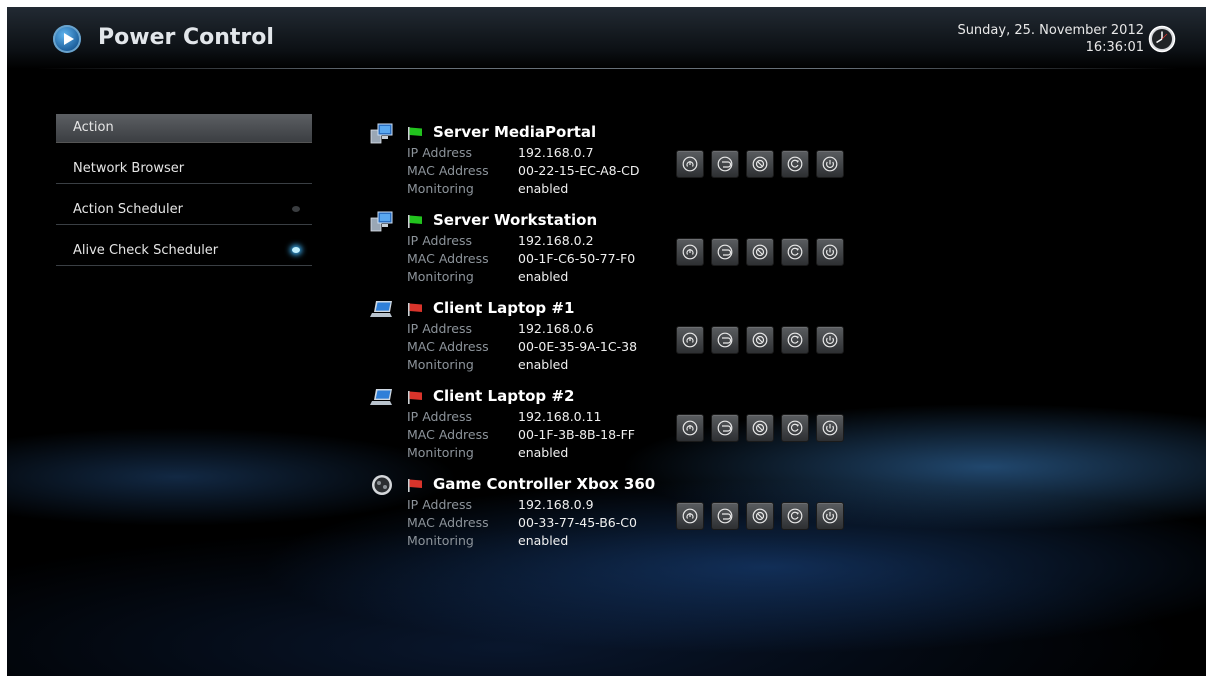  What do you see at coordinates (128, 209) in the screenshot?
I see `menu-item-label: Action Scheduler` at bounding box center [128, 209].